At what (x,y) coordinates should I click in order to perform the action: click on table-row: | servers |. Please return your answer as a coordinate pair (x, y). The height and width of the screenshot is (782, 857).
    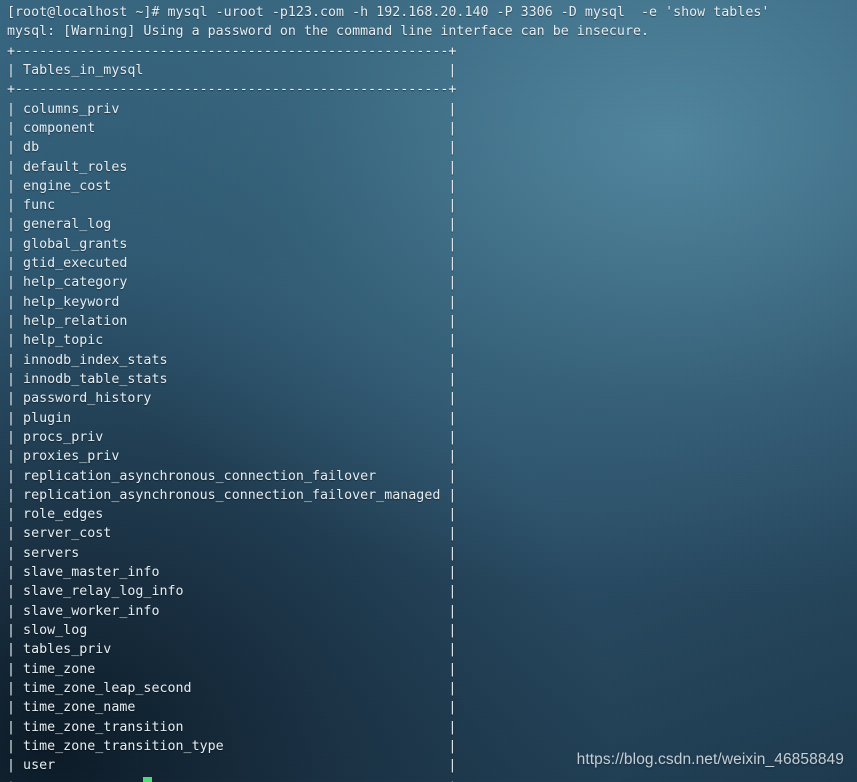
    Looking at the image, I should click on (232, 553).